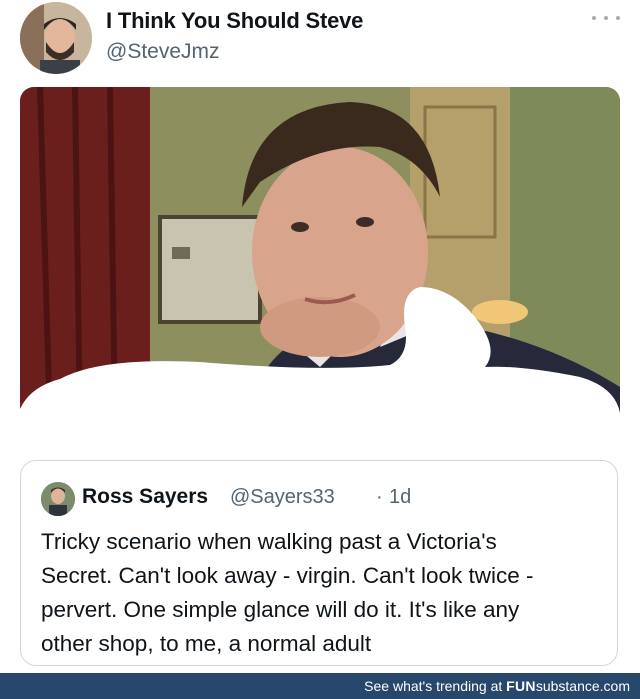 This screenshot has width=640, height=699. What do you see at coordinates (521, 686) in the screenshot?
I see `watermark-brand-bold: FUN` at bounding box center [521, 686].